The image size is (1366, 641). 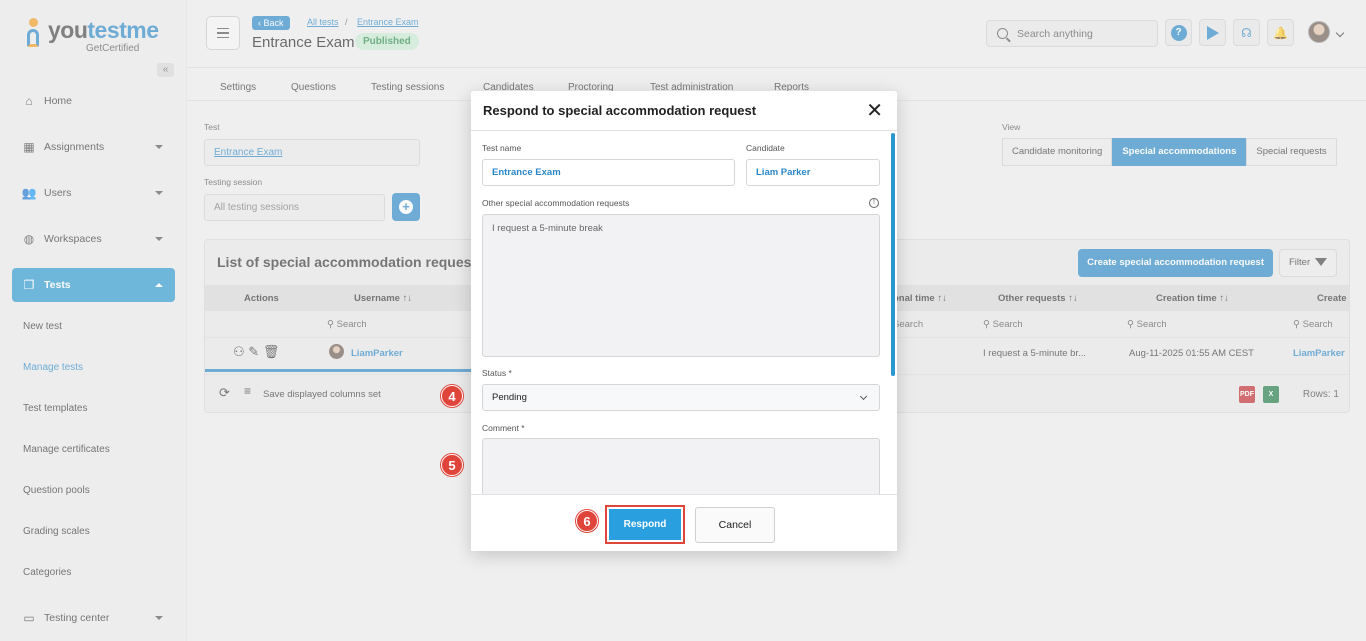 I want to click on test-name-field: Entrance Exam, so click(x=608, y=172).